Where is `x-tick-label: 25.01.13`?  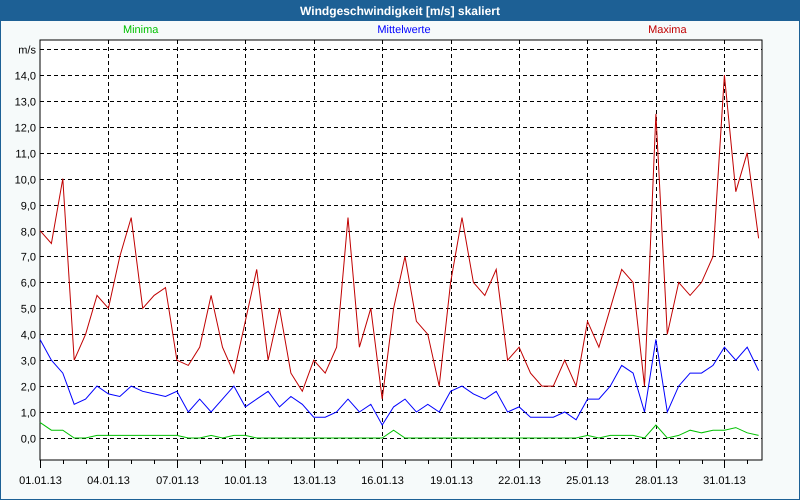 x-tick-label: 25.01.13 is located at coordinates (587, 481).